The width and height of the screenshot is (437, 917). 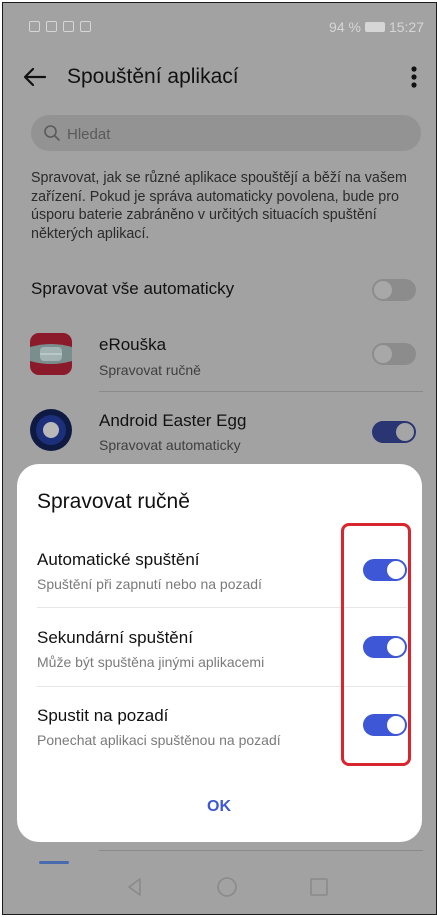 I want to click on run-in-background-label: Spustit na pozadí, so click(x=103, y=715).